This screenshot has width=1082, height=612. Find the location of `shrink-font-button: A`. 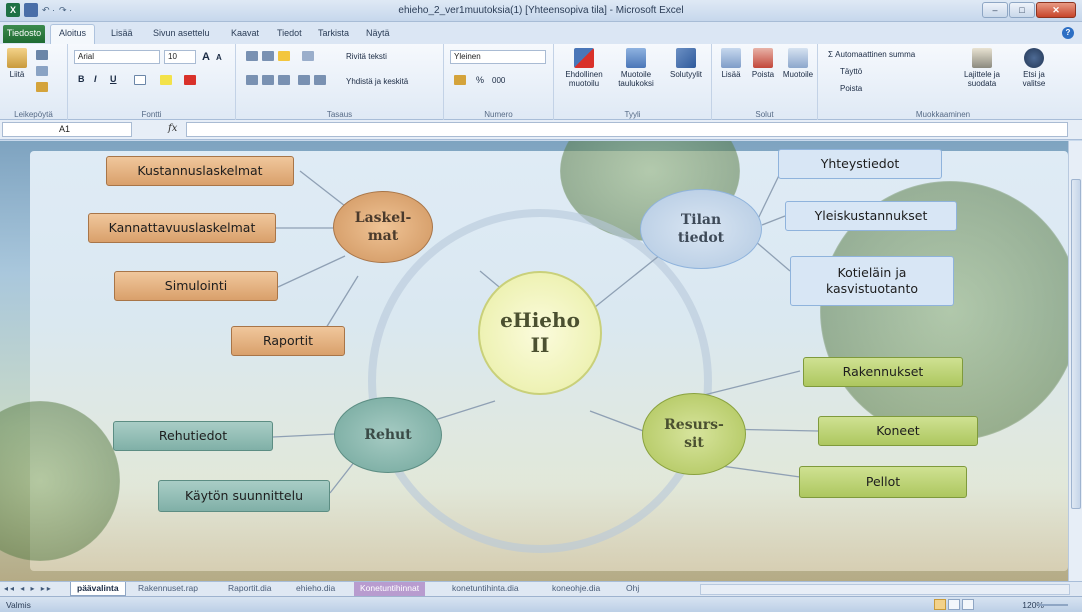

shrink-font-button: A is located at coordinates (219, 57).